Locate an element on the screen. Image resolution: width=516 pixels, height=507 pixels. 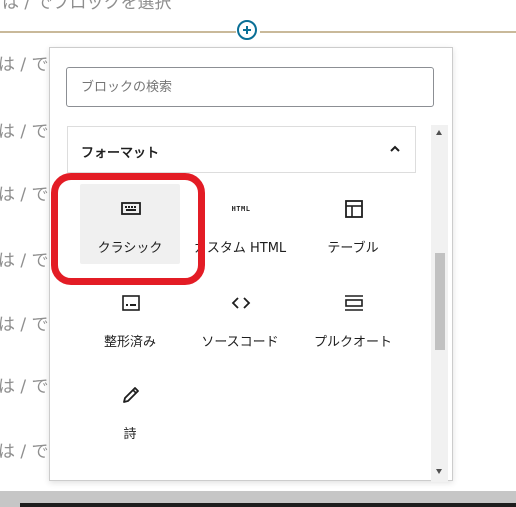
block-custom-html: HTML カスタム HTML is located at coordinates (240, 224).